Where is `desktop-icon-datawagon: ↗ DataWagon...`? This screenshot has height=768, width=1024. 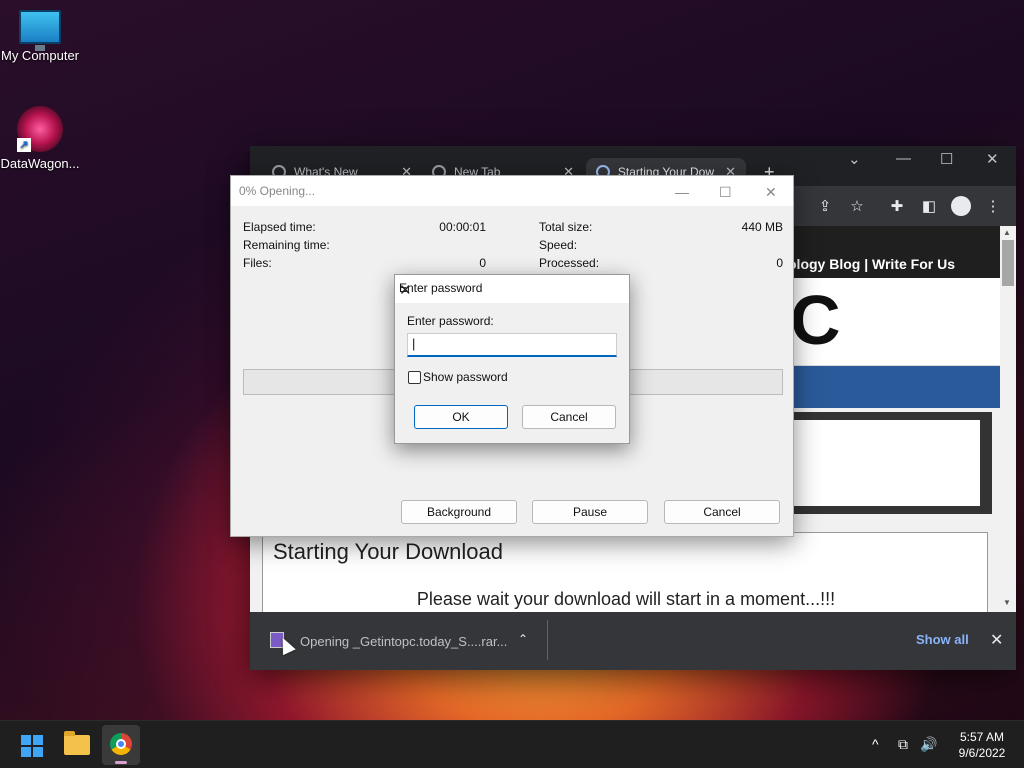 desktop-icon-datawagon: ↗ DataWagon... is located at coordinates (40, 138).